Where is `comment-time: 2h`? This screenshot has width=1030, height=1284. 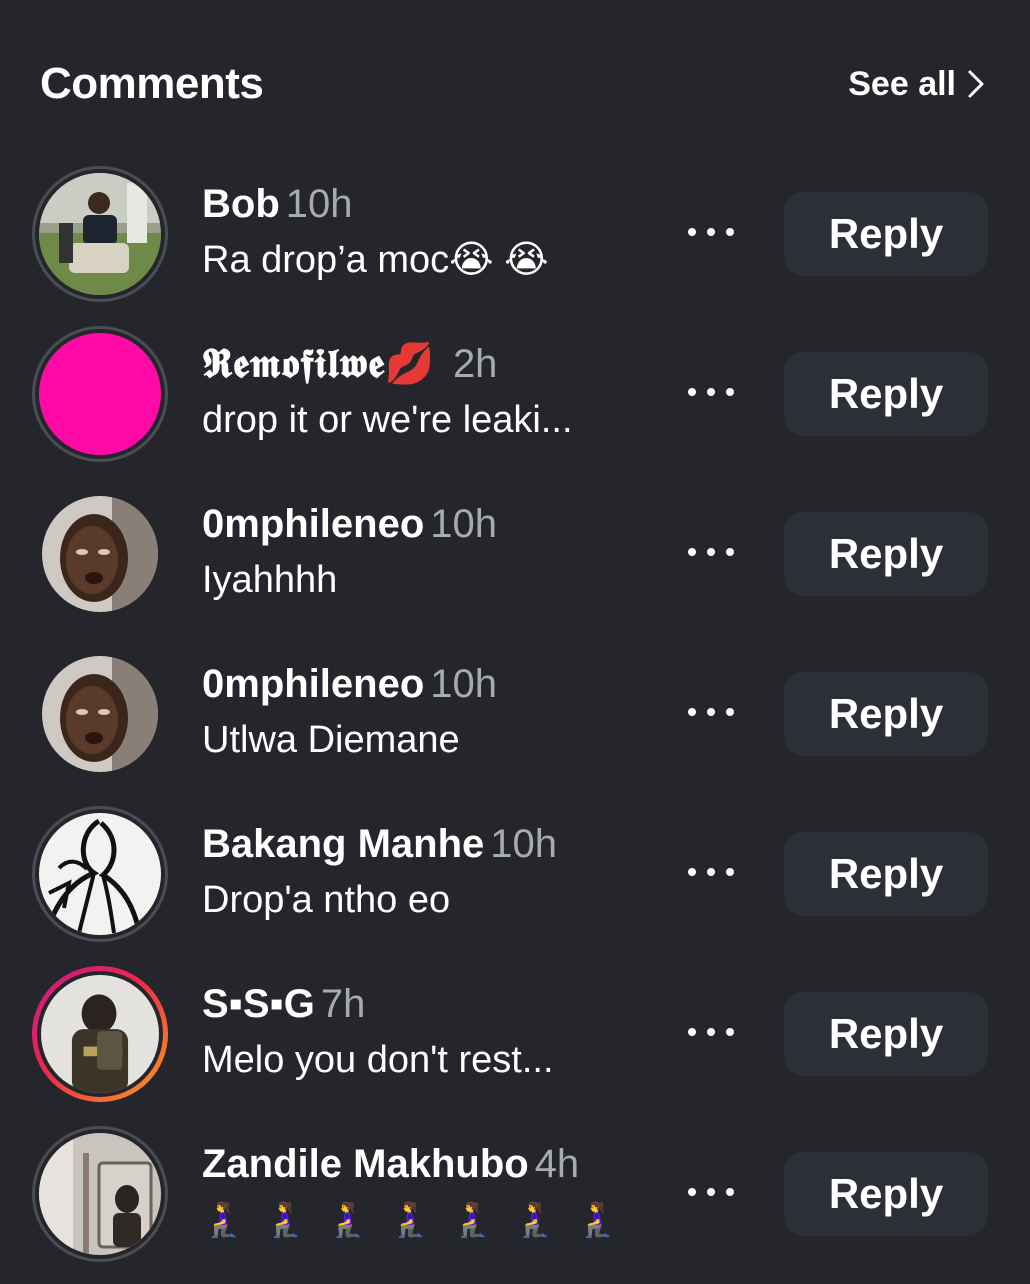 comment-time: 2h is located at coordinates (475, 364).